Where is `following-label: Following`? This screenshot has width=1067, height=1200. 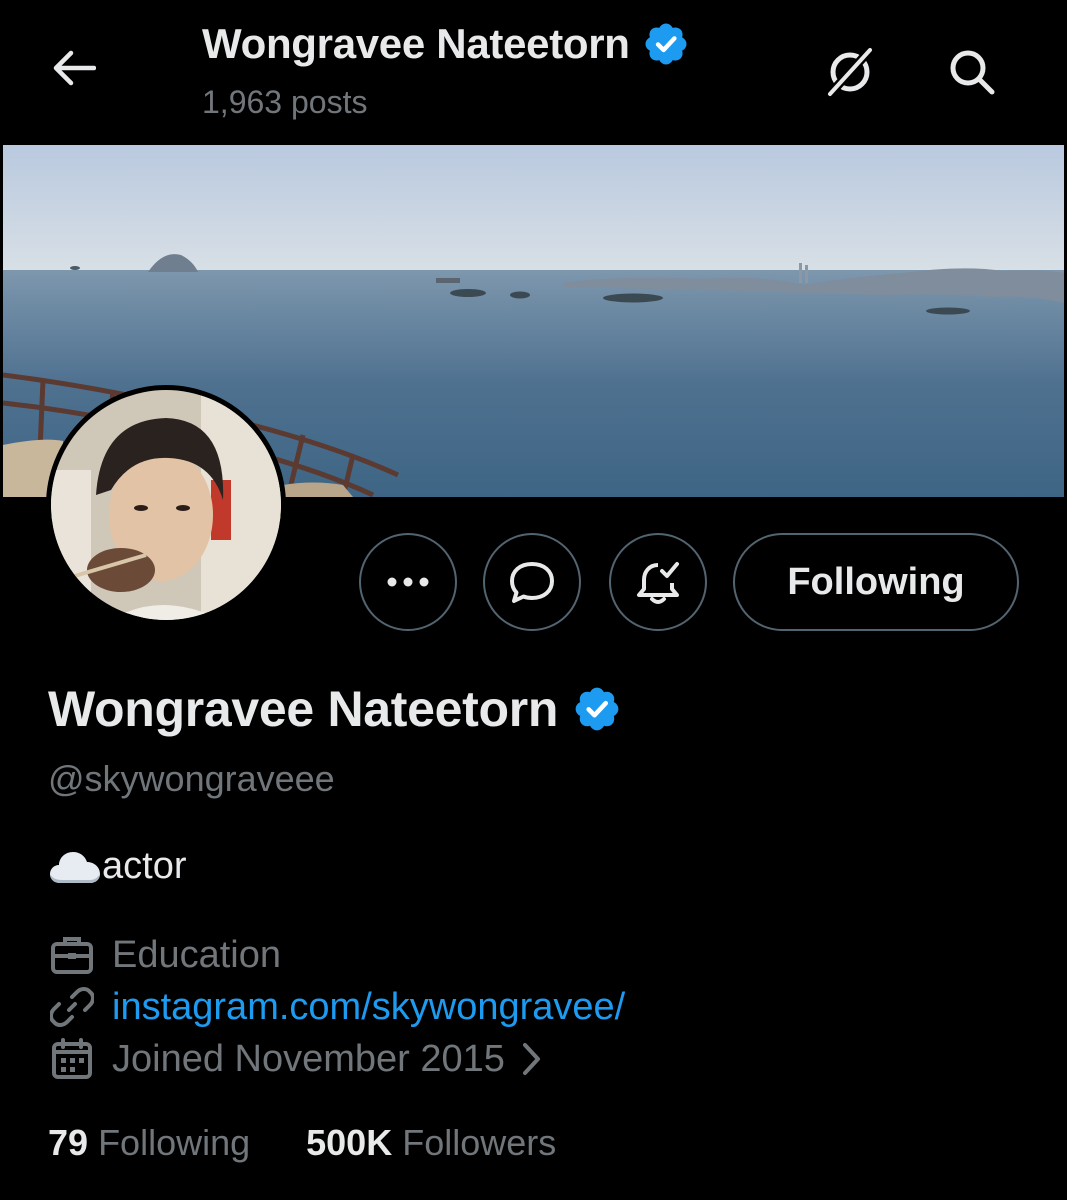 following-label: Following is located at coordinates (174, 1142).